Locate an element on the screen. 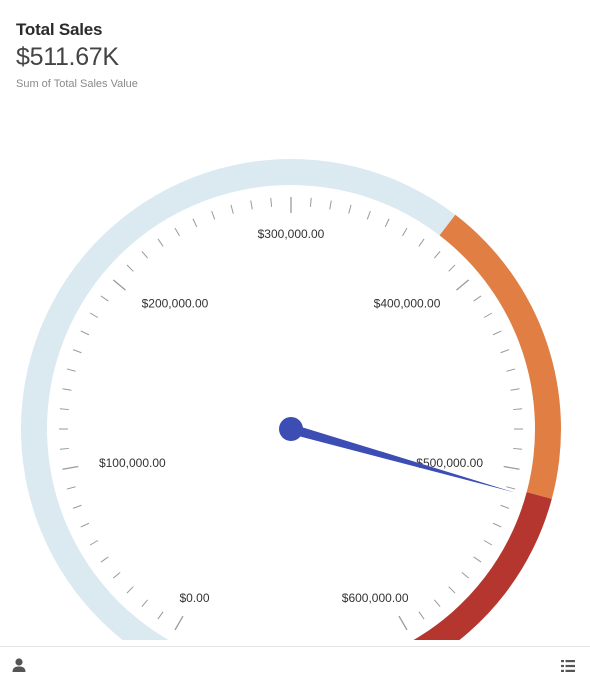  gauge-tick-label: $200,000.00 is located at coordinates (175, 304).